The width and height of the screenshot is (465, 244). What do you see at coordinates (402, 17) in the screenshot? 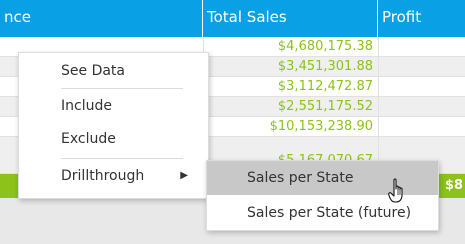
I see `column-header-label: Profit` at bounding box center [402, 17].